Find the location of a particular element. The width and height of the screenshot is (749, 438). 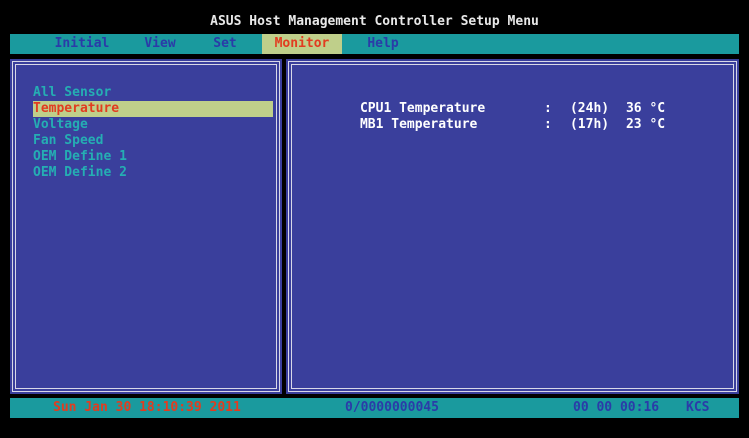

reading-value: 36 °C is located at coordinates (645, 108).